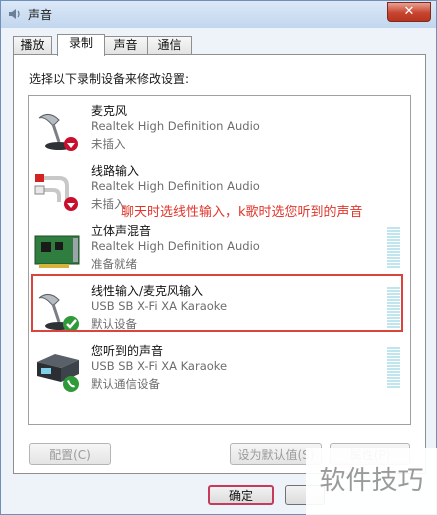 This screenshot has height=515, width=437. I want to click on device-name: 线路输入, so click(115, 171).